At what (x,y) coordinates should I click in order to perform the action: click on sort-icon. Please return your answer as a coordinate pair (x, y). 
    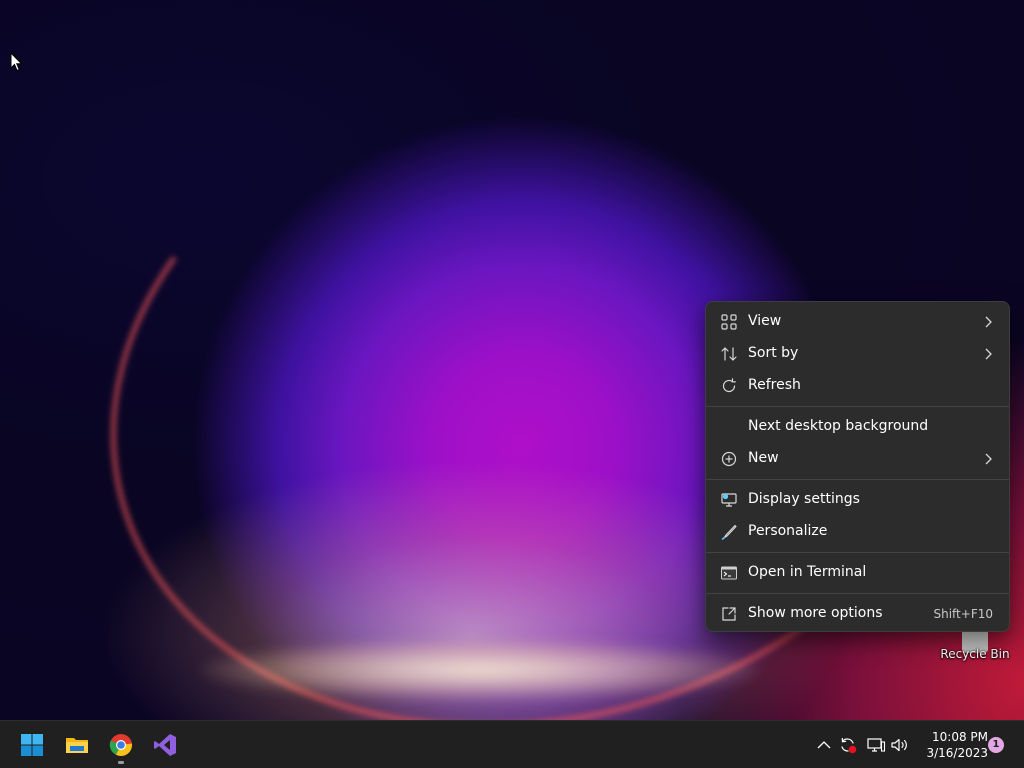
    Looking at the image, I should click on (729, 354).